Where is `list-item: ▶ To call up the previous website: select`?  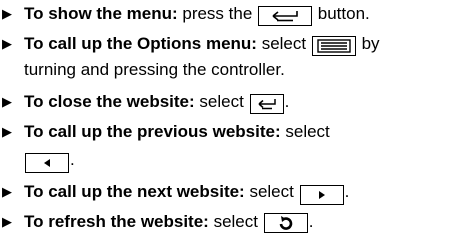 list-item: ▶ To call up the previous website: select is located at coordinates (229, 132).